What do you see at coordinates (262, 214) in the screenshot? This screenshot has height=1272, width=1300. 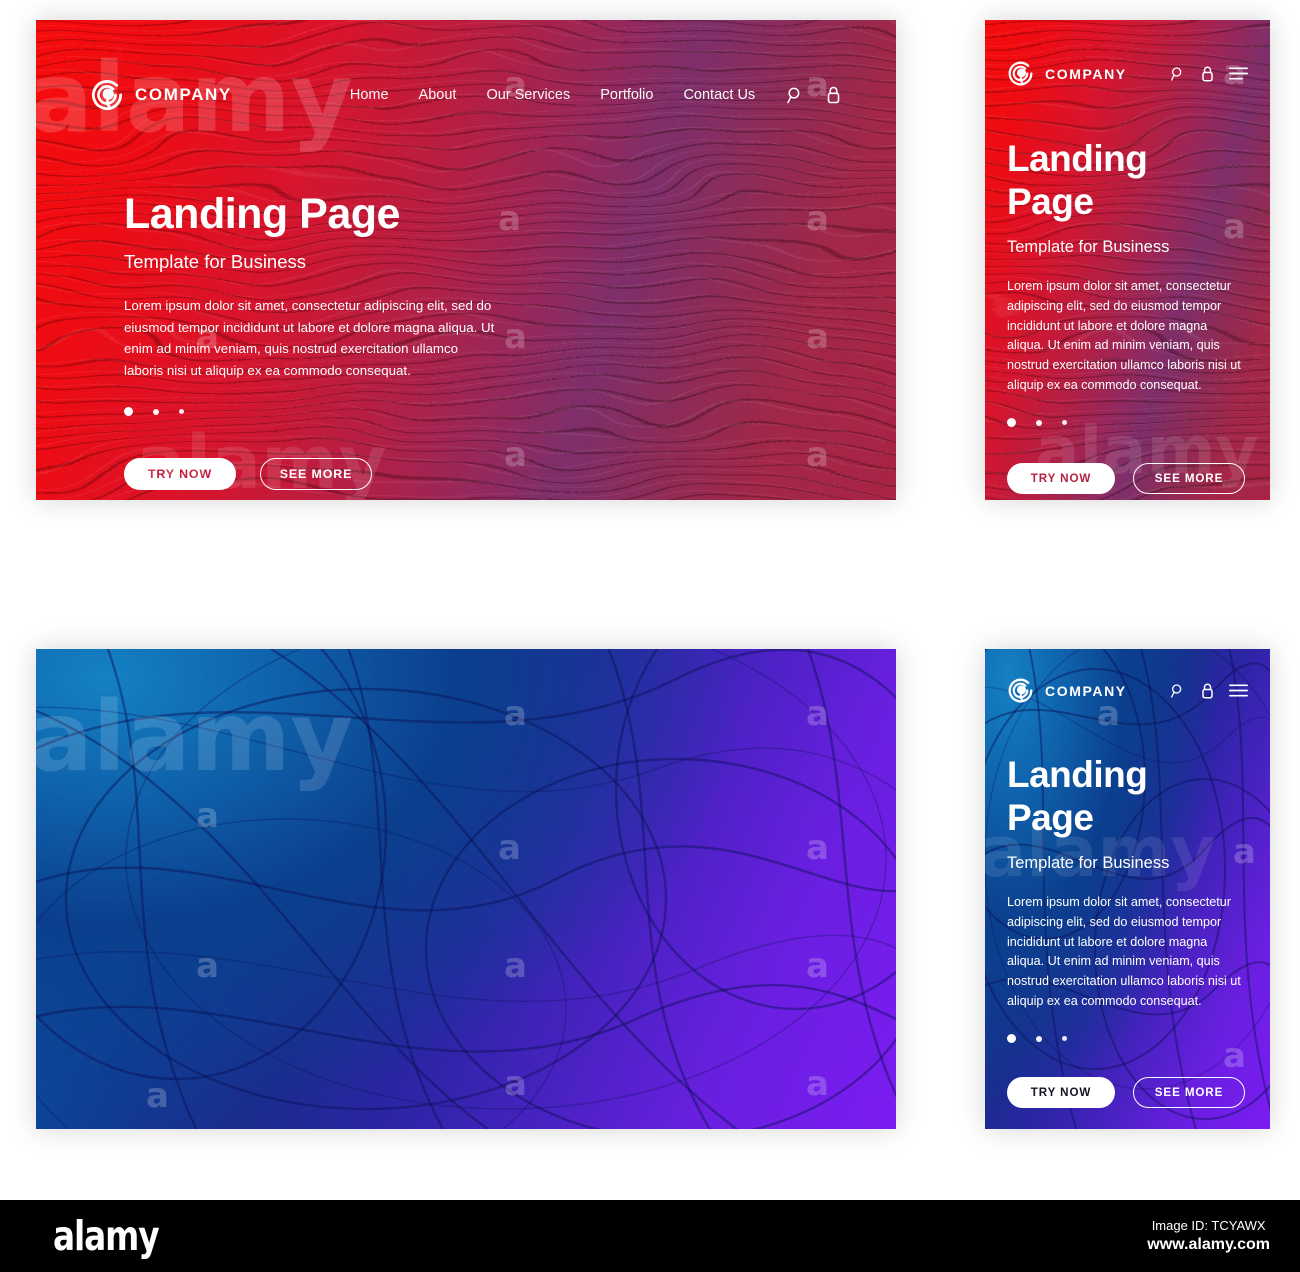 I see `hero-title: Landing Page` at bounding box center [262, 214].